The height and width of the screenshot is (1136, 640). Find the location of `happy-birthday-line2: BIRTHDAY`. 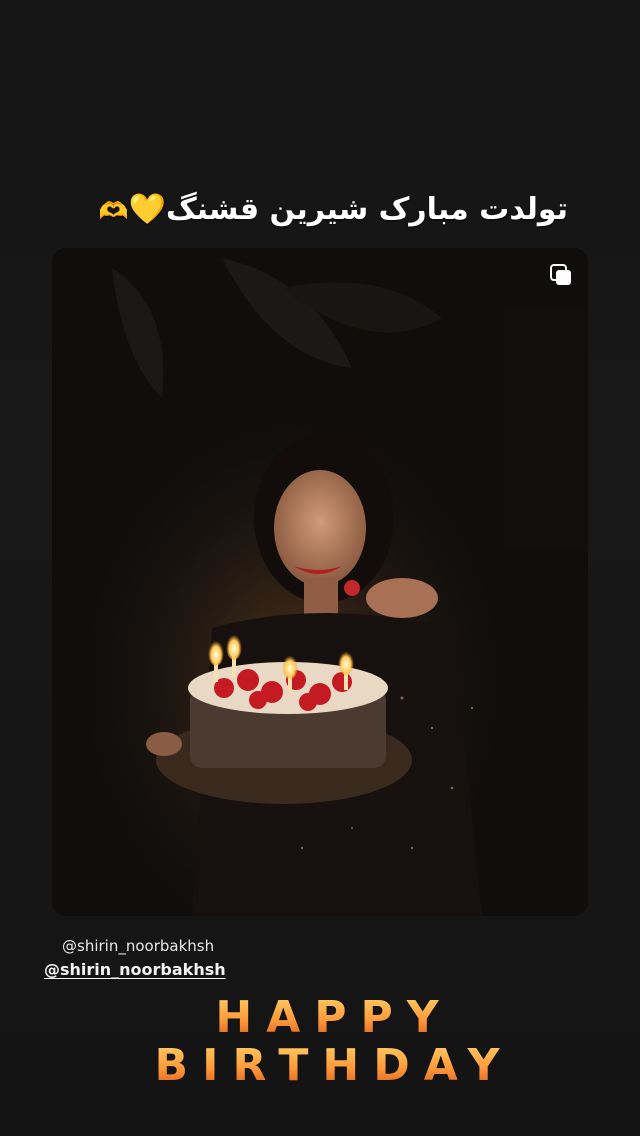

happy-birthday-line2: BIRTHDAY is located at coordinates (320, 1065).